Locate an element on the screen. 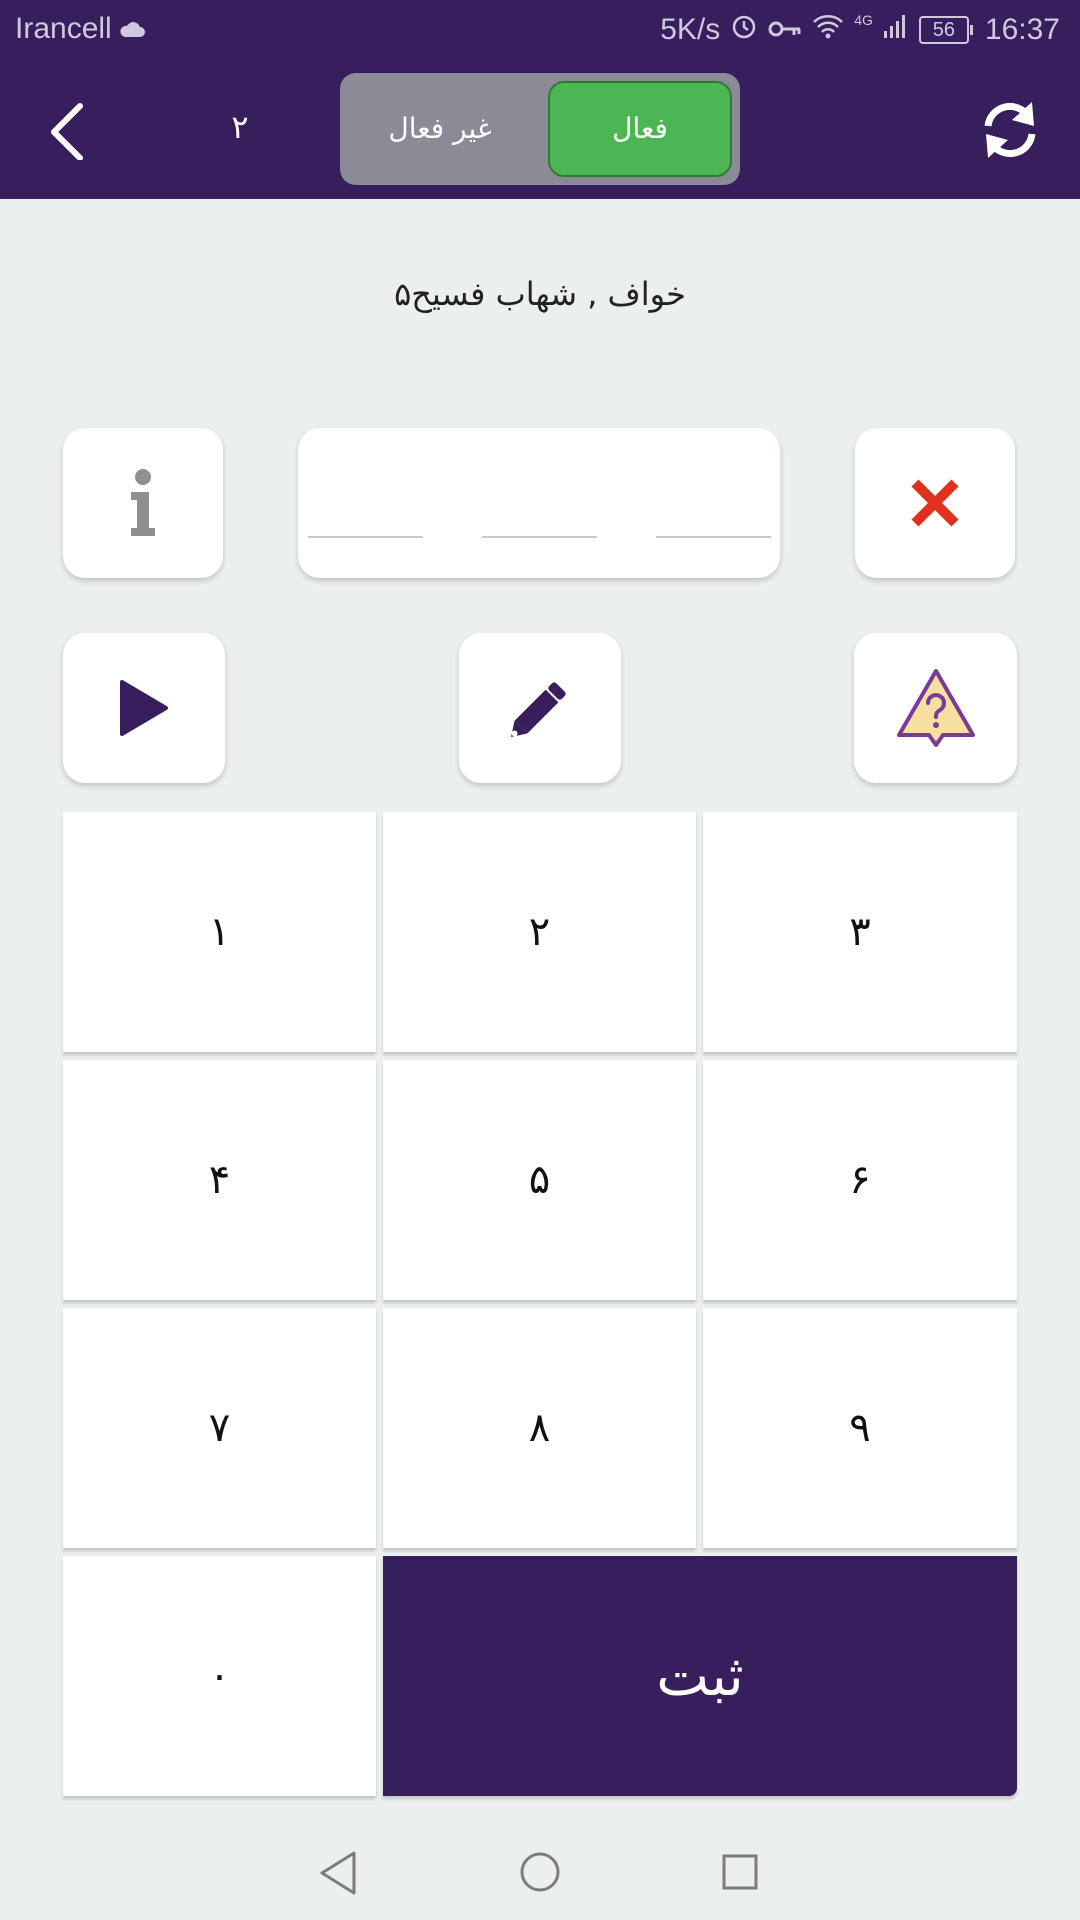 This screenshot has height=1920, width=1080. key-2: ۲ is located at coordinates (539, 932).